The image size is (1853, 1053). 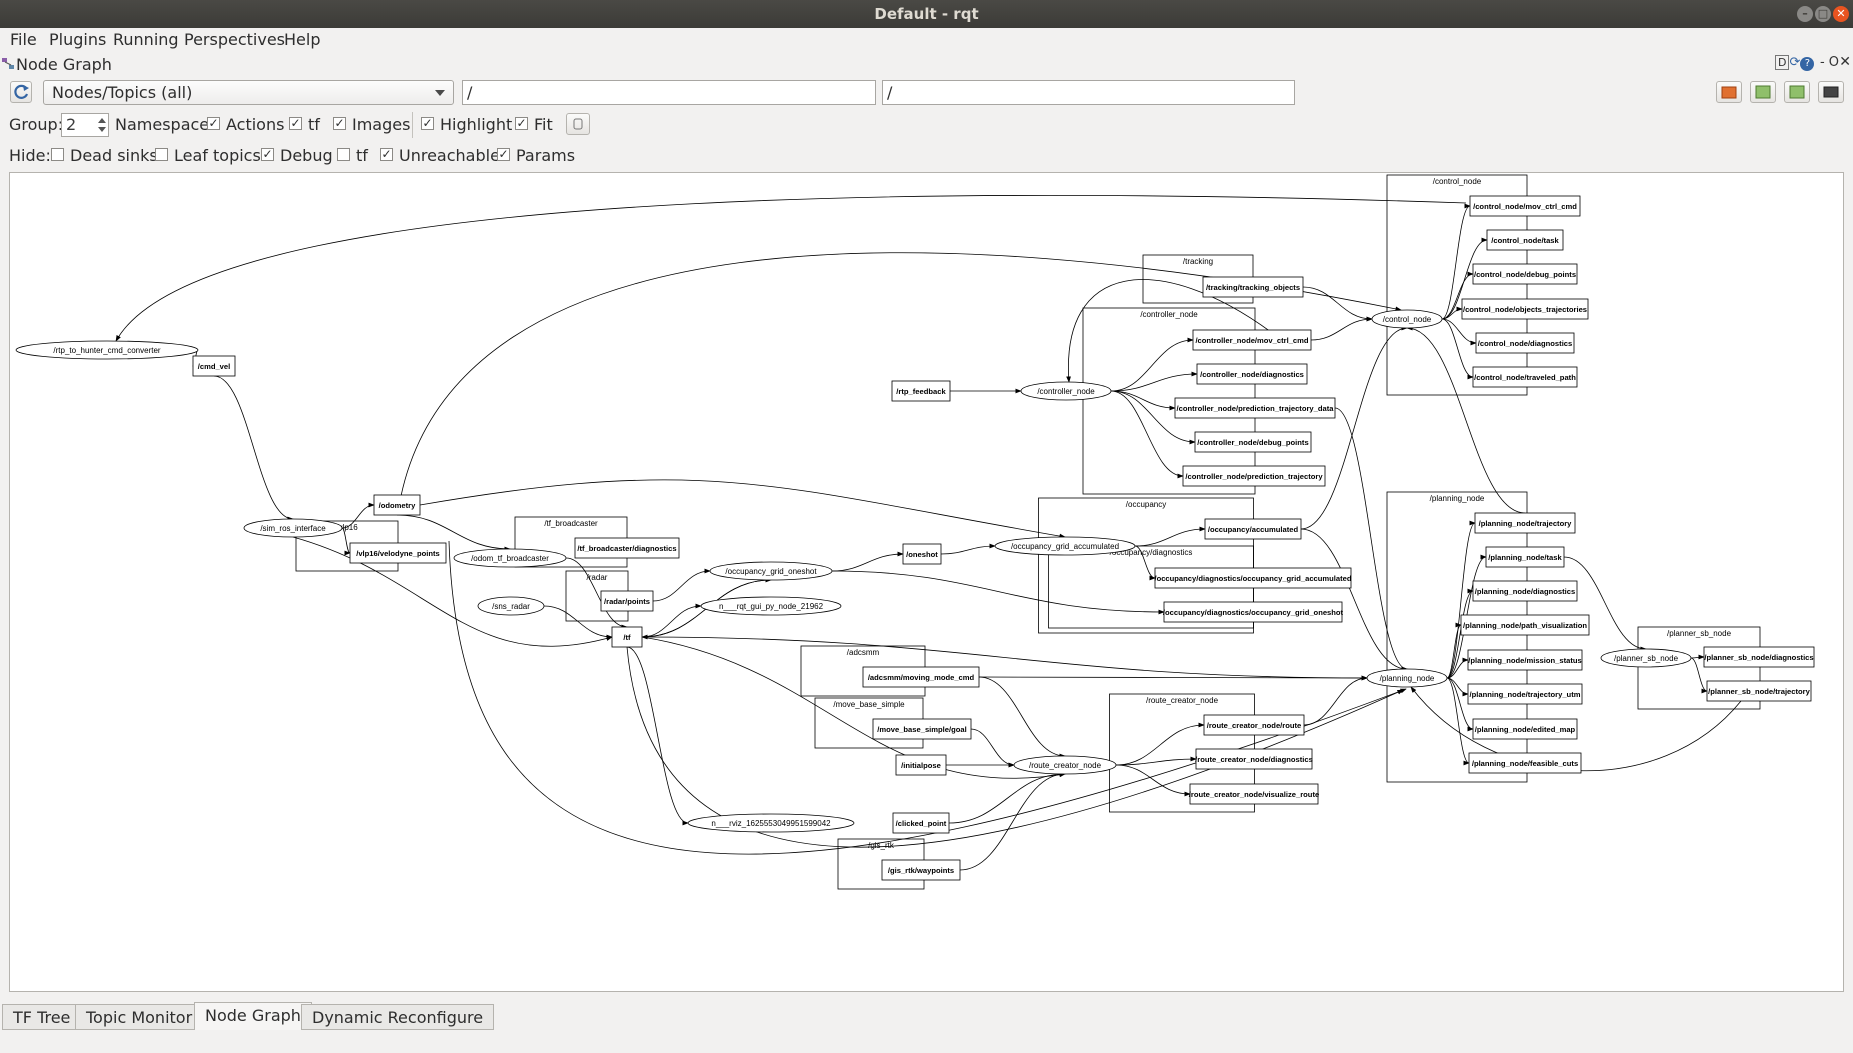 I want to click on highlight-checkbox: ✓, so click(x=427, y=123).